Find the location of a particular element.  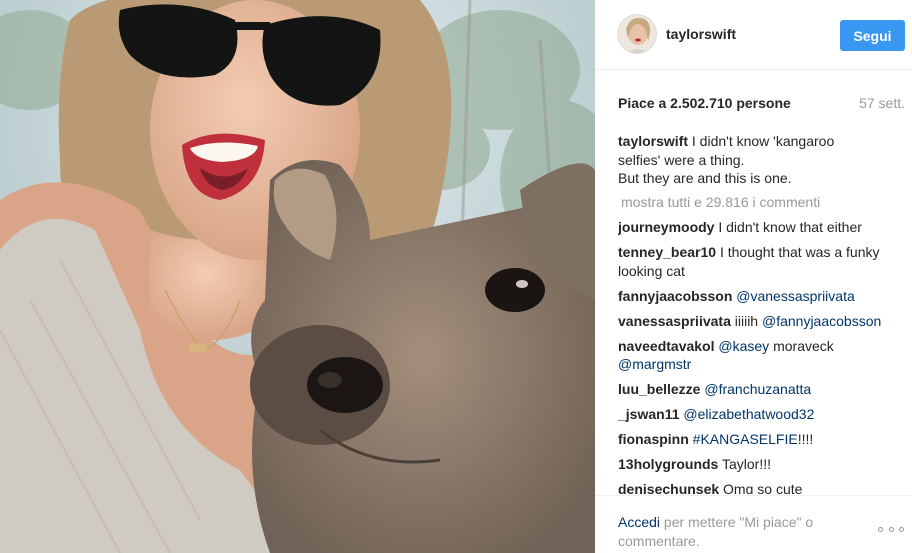

more-options-icon is located at coordinates (891, 529).